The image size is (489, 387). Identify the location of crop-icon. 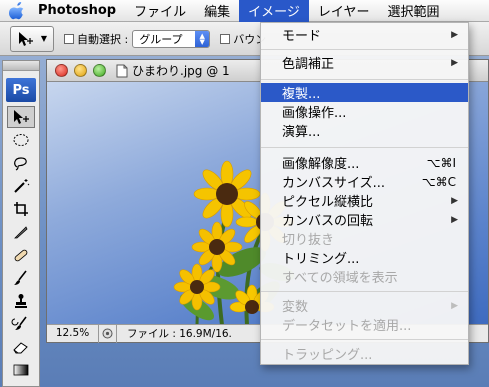
(21, 209).